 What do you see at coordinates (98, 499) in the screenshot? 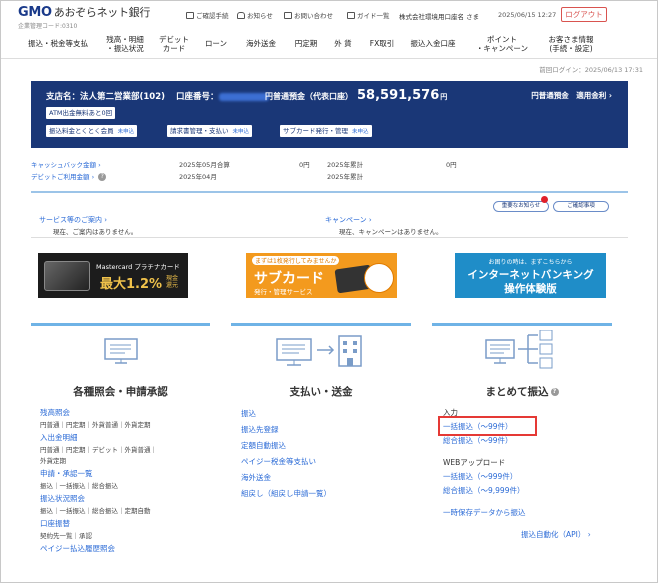
I see `transfer-status-link: 振込状況照会` at bounding box center [98, 499].